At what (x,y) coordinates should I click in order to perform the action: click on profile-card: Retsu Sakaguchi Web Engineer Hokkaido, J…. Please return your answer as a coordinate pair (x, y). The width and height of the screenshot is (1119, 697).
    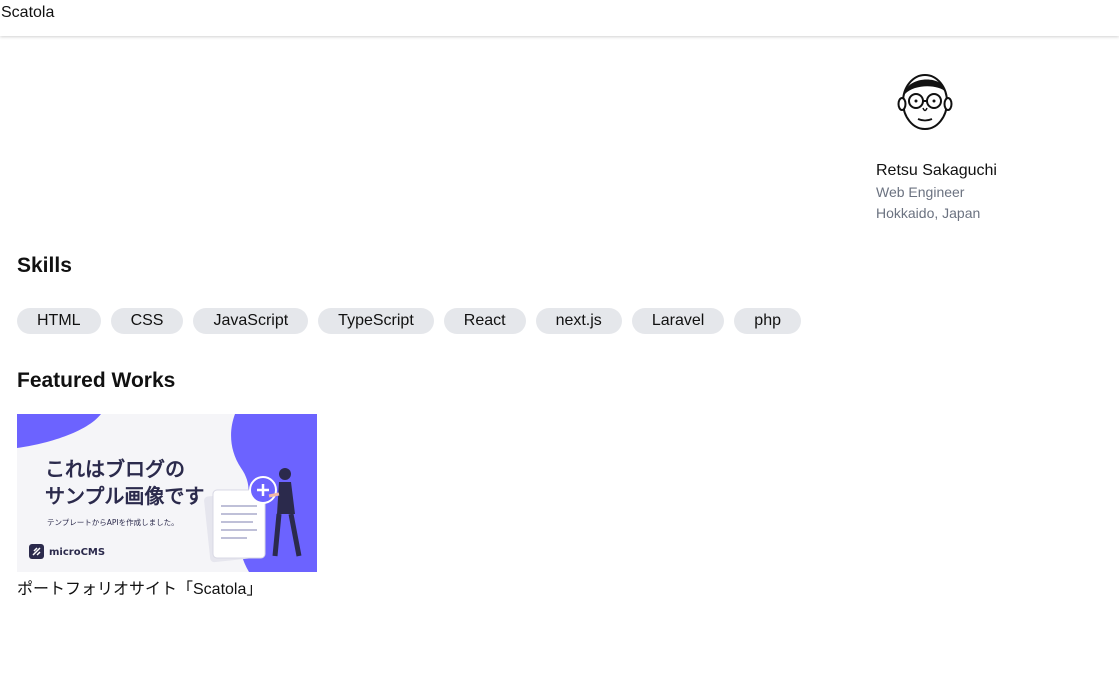
    Looking at the image, I should click on (976, 147).